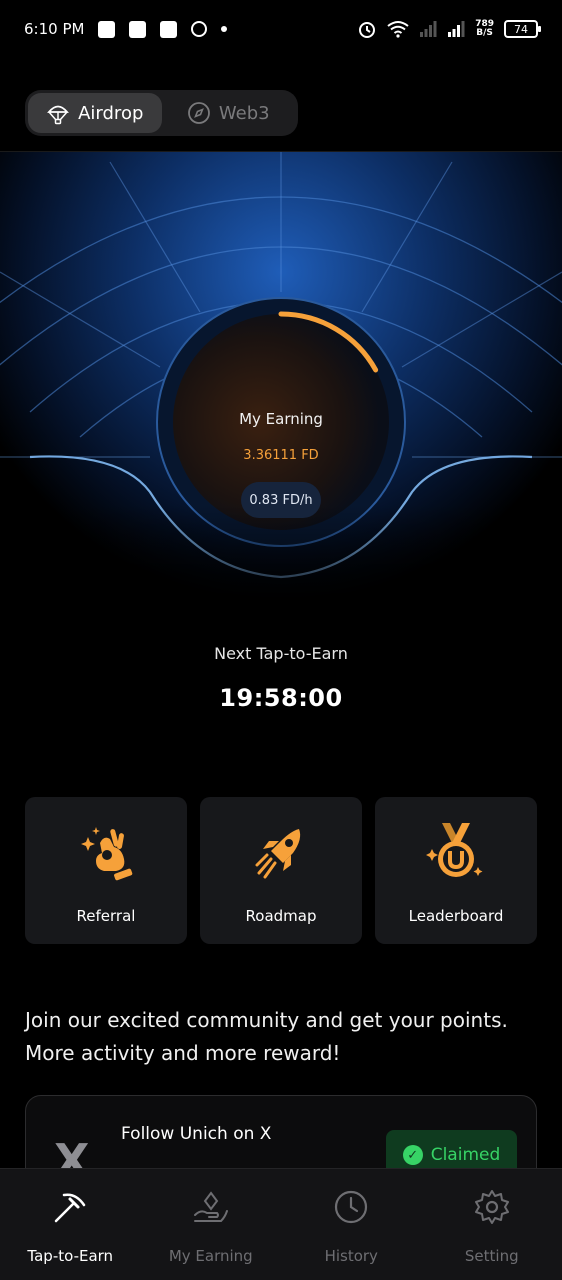 This screenshot has height=1280, width=562. Describe the element at coordinates (106, 916) in the screenshot. I see `referral-label: Referral` at that location.